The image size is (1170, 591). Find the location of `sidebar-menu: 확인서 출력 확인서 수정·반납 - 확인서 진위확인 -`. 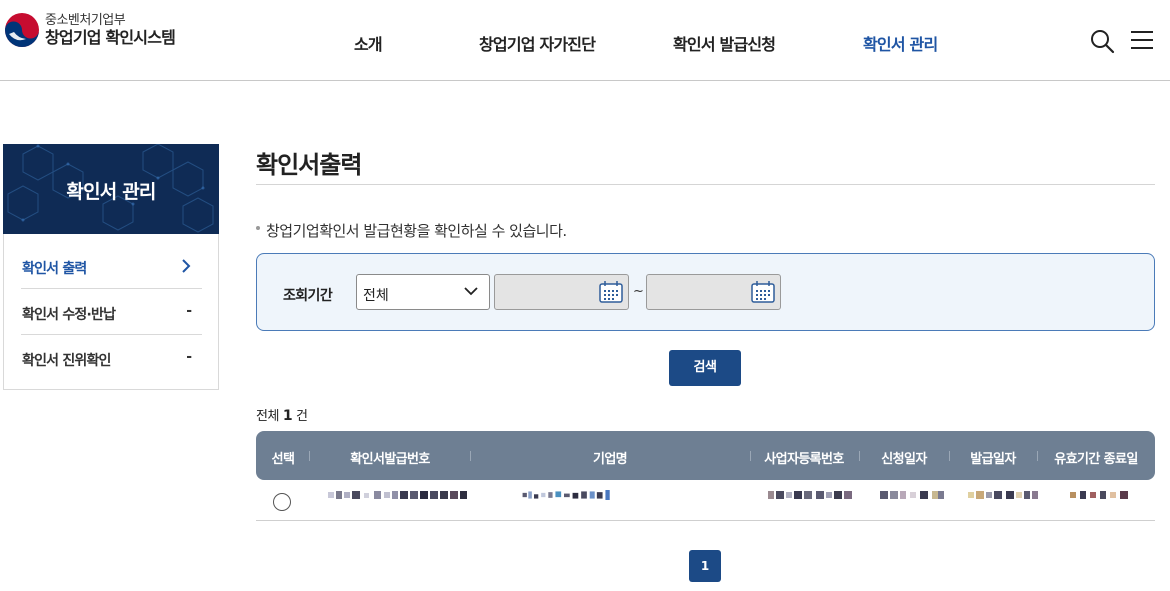

sidebar-menu: 확인서 출력 확인서 수정·반납 - 확인서 진위확인 - is located at coordinates (111, 312).